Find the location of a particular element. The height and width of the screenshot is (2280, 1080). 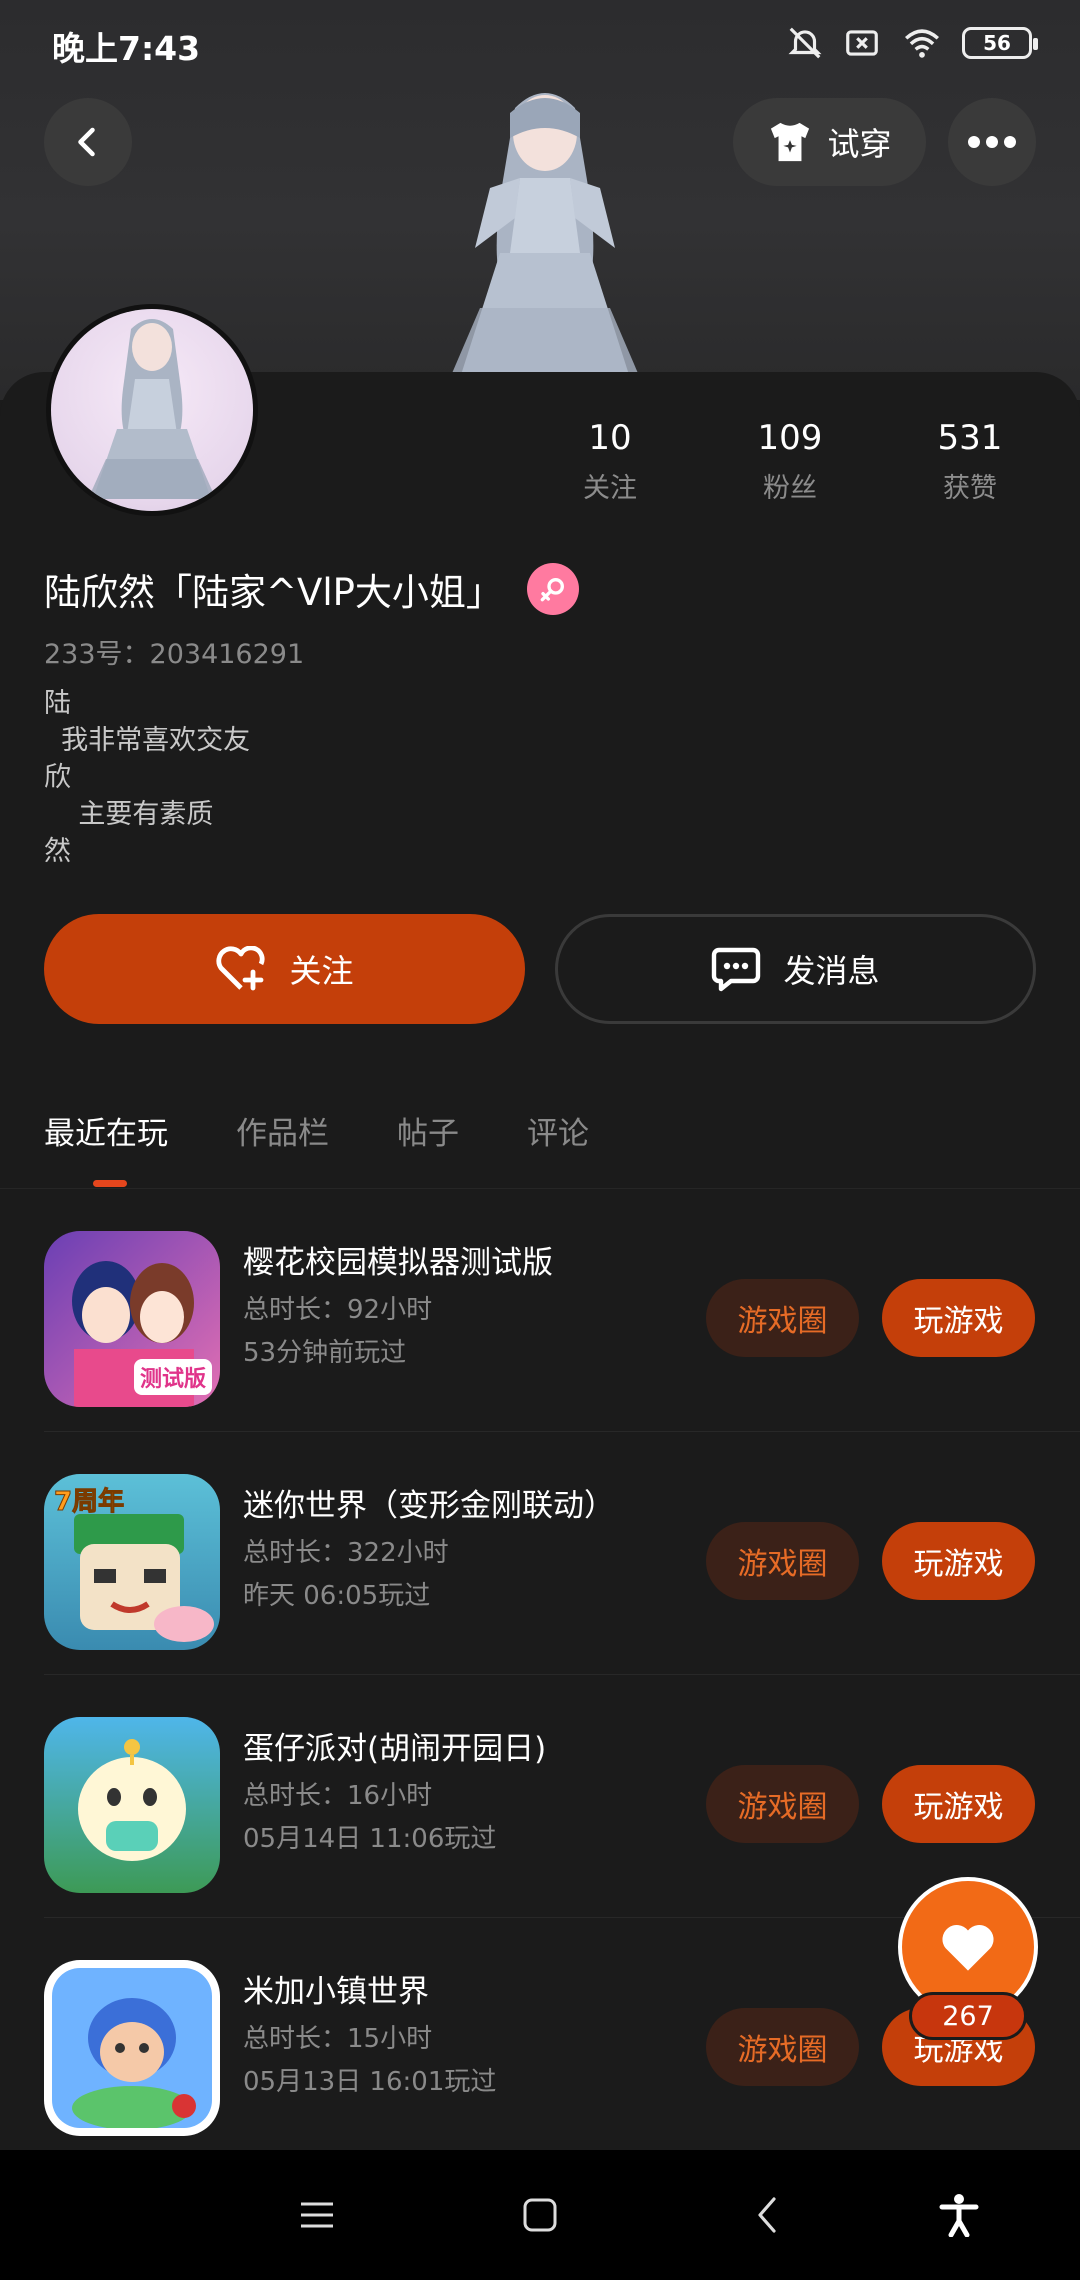

menu-nav-button is located at coordinates (317, 2215).